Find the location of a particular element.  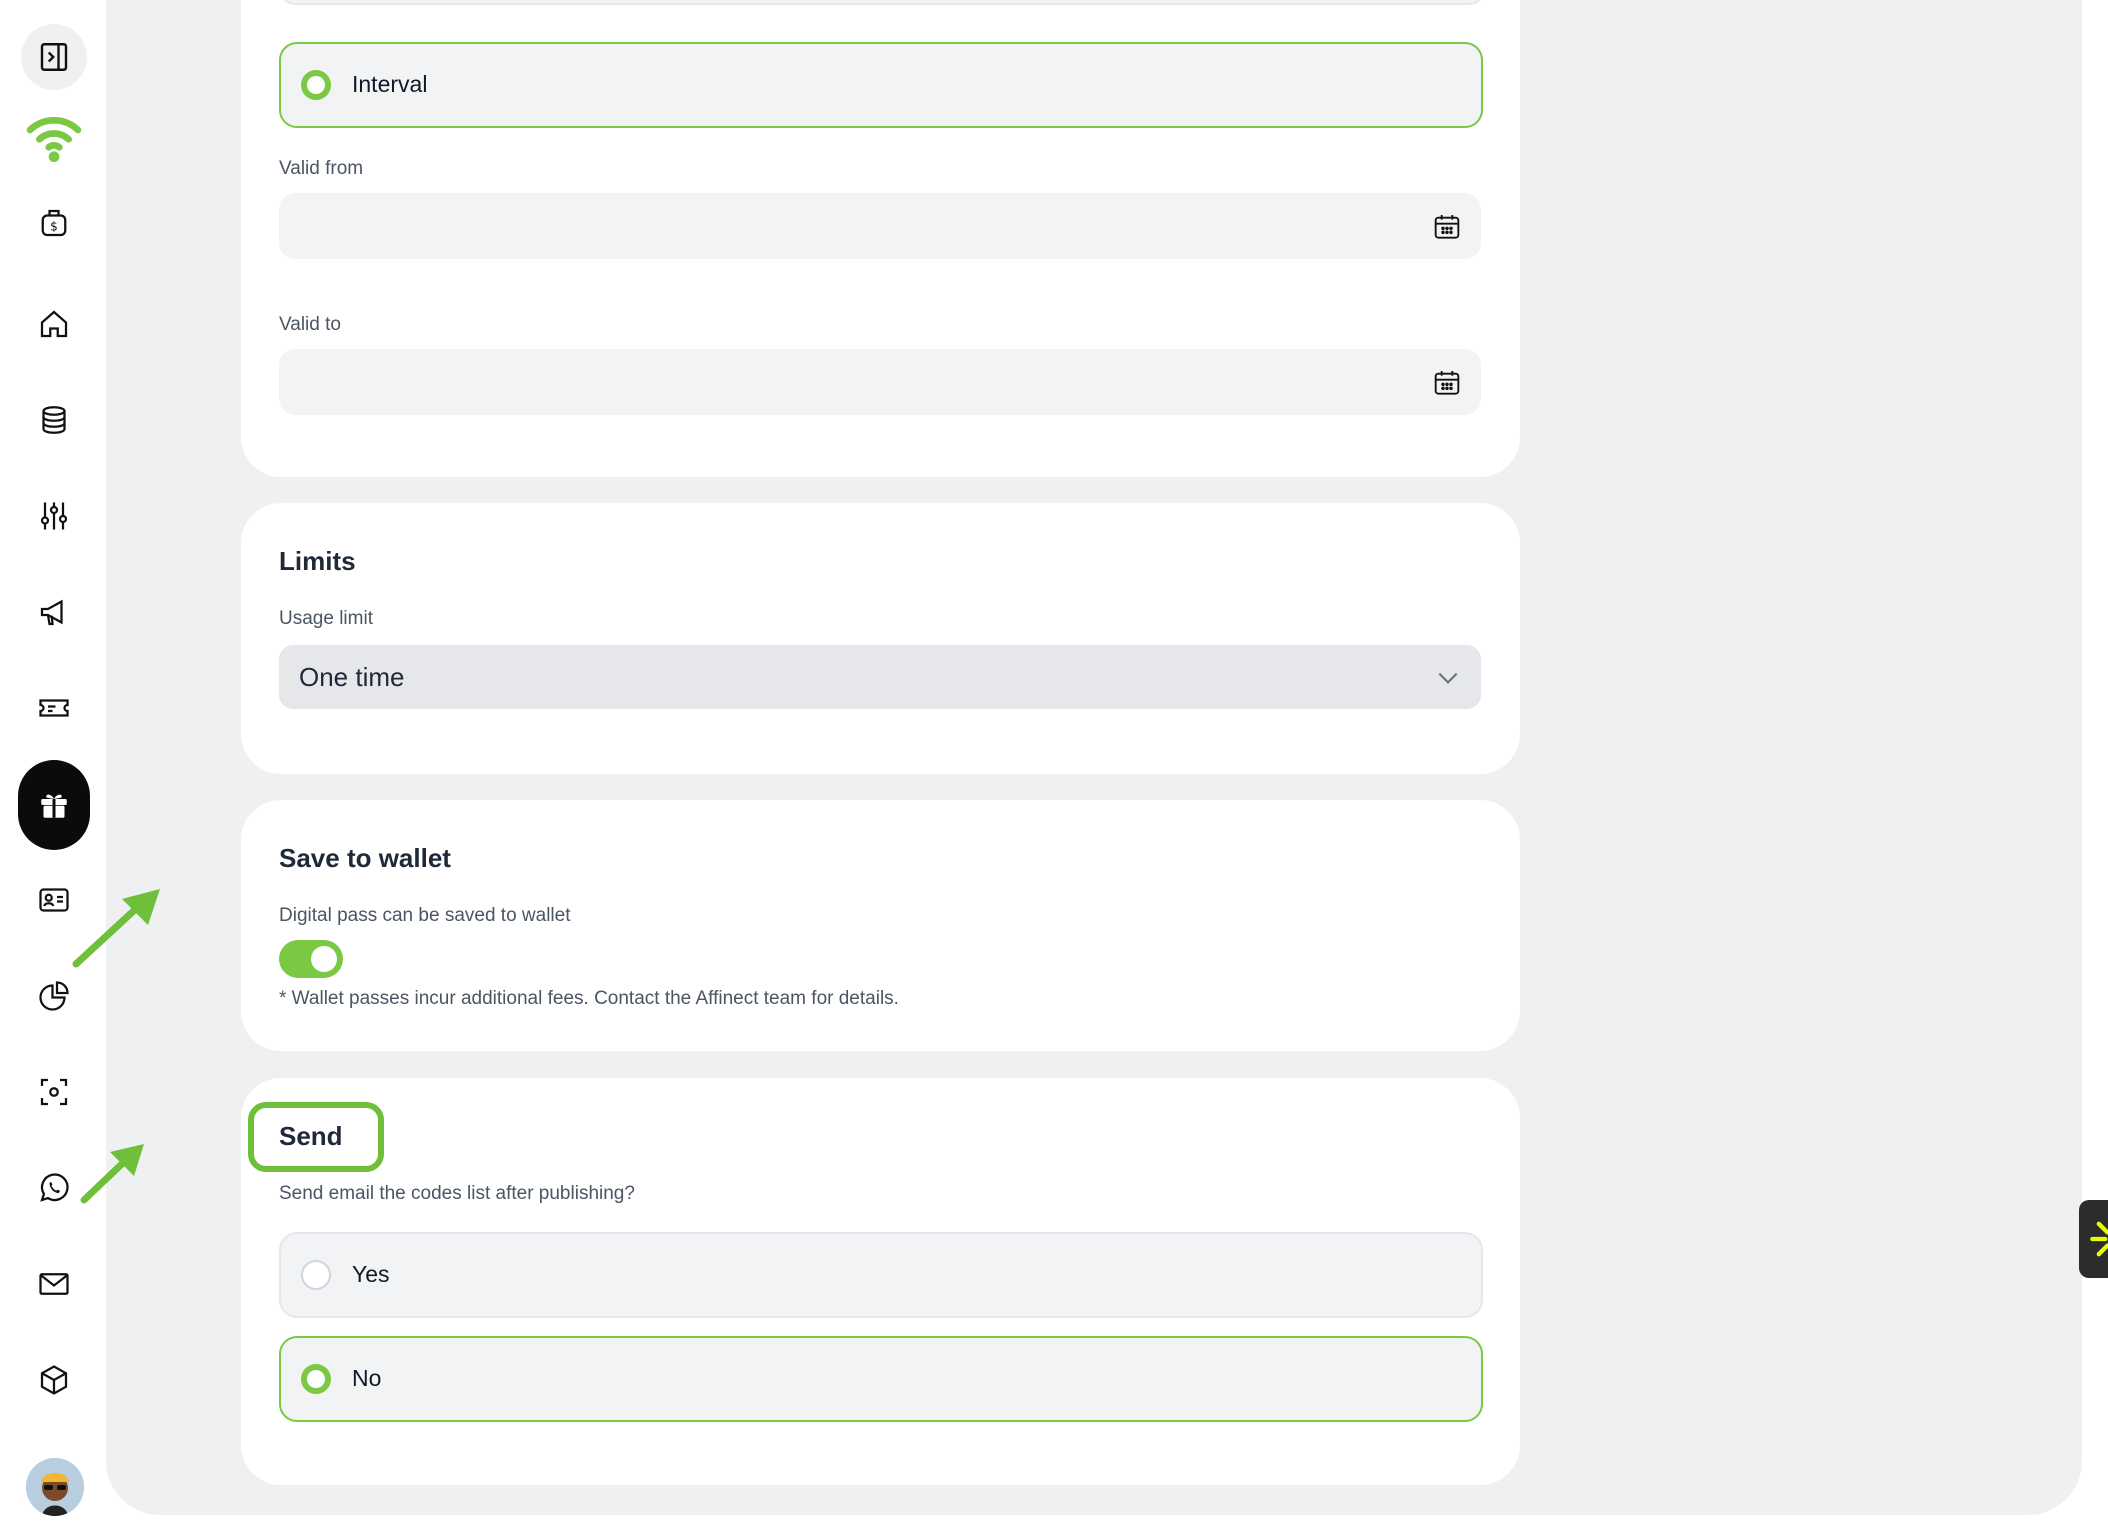

gift-icon is located at coordinates (54, 806).